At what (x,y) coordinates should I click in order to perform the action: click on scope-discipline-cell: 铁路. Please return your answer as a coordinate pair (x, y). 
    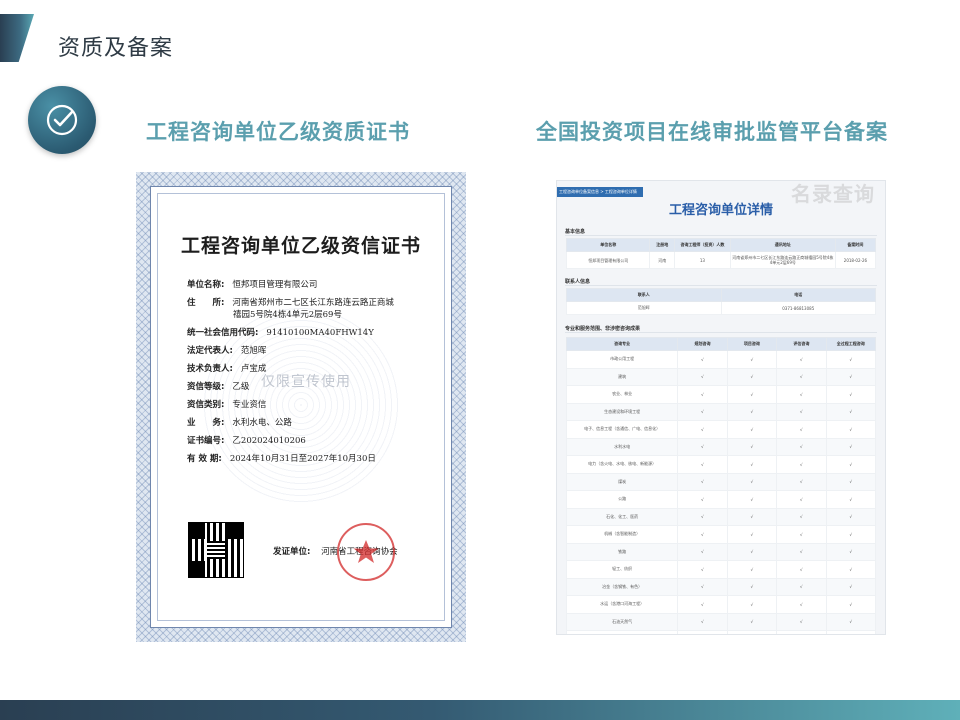
    Looking at the image, I should click on (622, 551).